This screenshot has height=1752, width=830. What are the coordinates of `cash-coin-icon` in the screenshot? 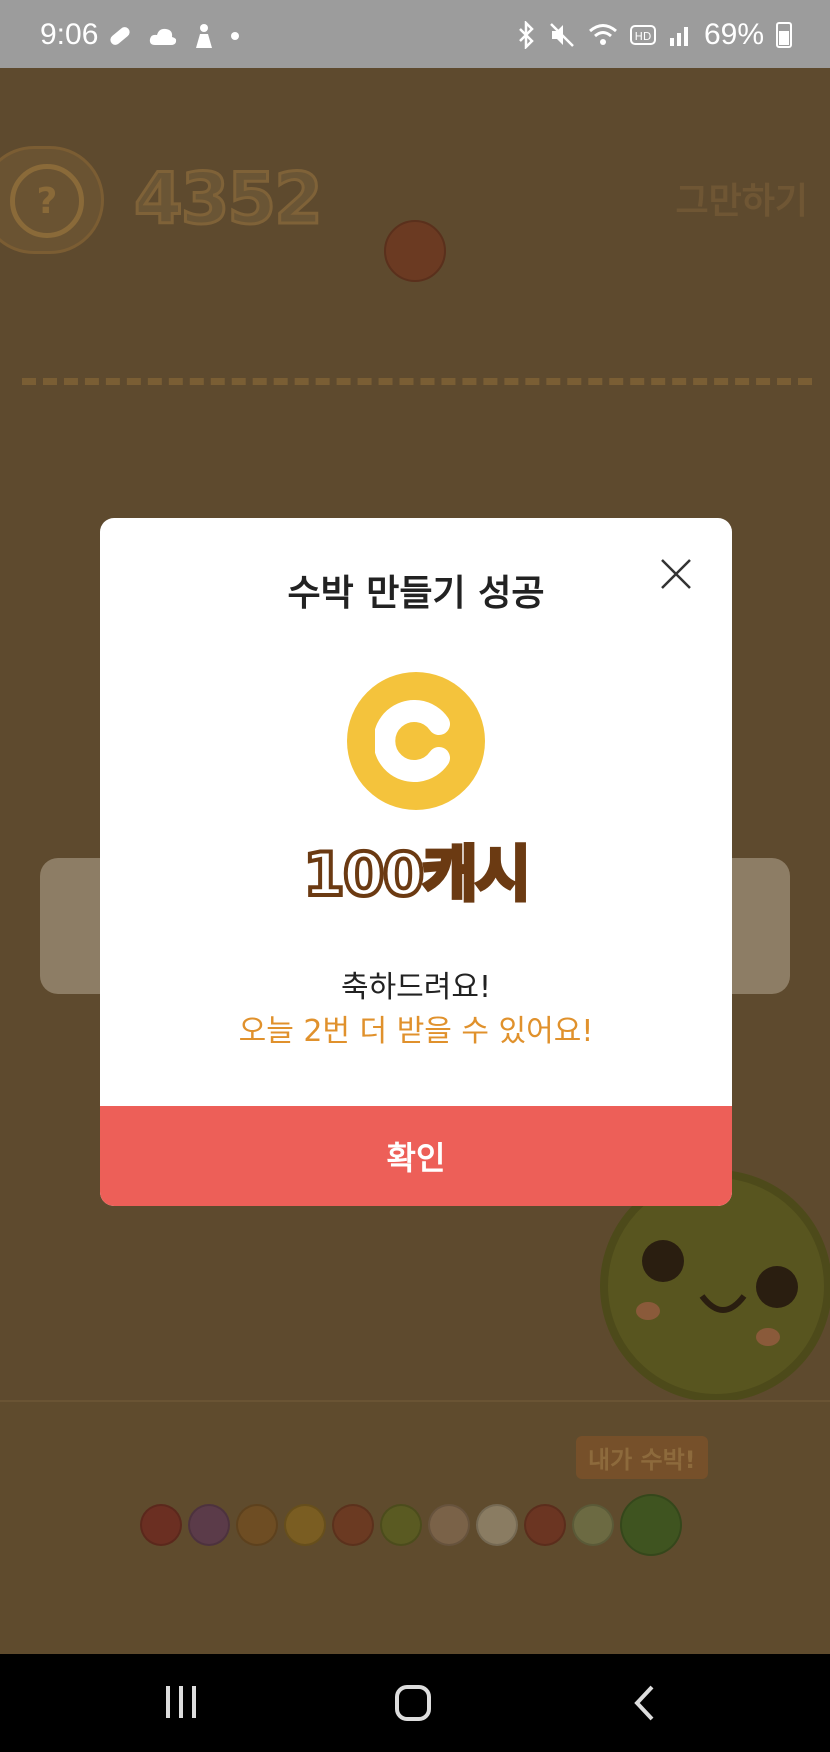 It's located at (416, 741).